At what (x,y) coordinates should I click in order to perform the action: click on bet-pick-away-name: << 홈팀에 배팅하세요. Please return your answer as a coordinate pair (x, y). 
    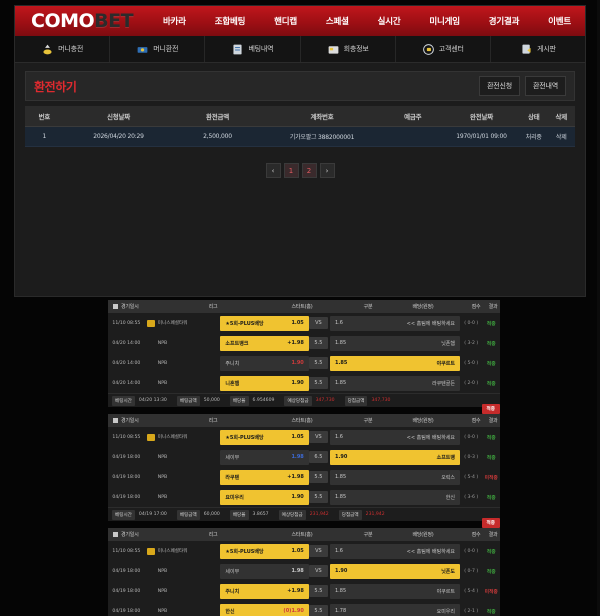
    Looking at the image, I should click on (430, 323).